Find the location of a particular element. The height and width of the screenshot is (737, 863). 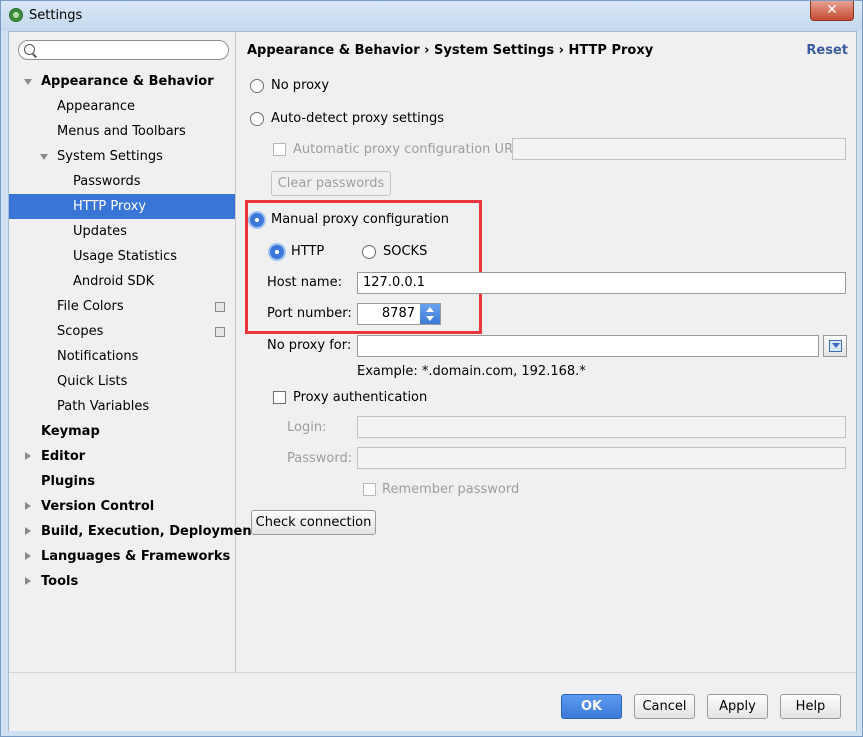

tree-item-notifications: Notifications is located at coordinates (122, 356).